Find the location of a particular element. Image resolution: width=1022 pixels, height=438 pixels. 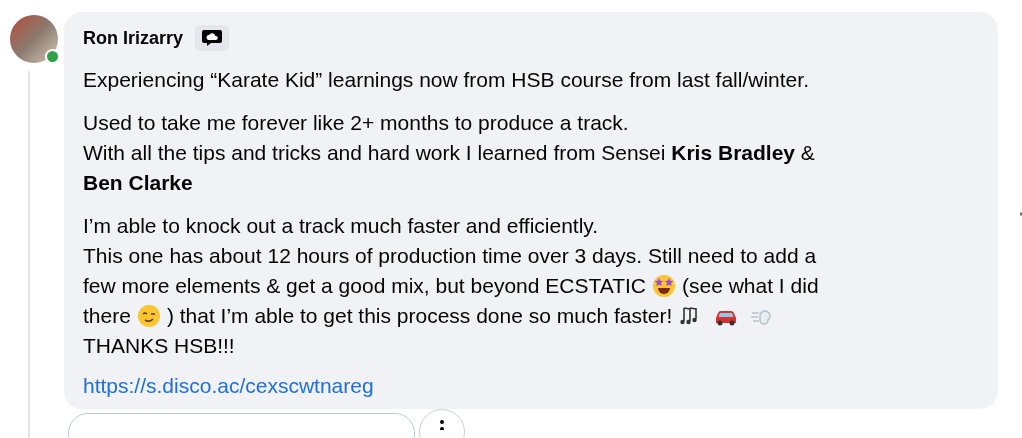

comment-text: Ben Clarke is located at coordinates (138, 183).